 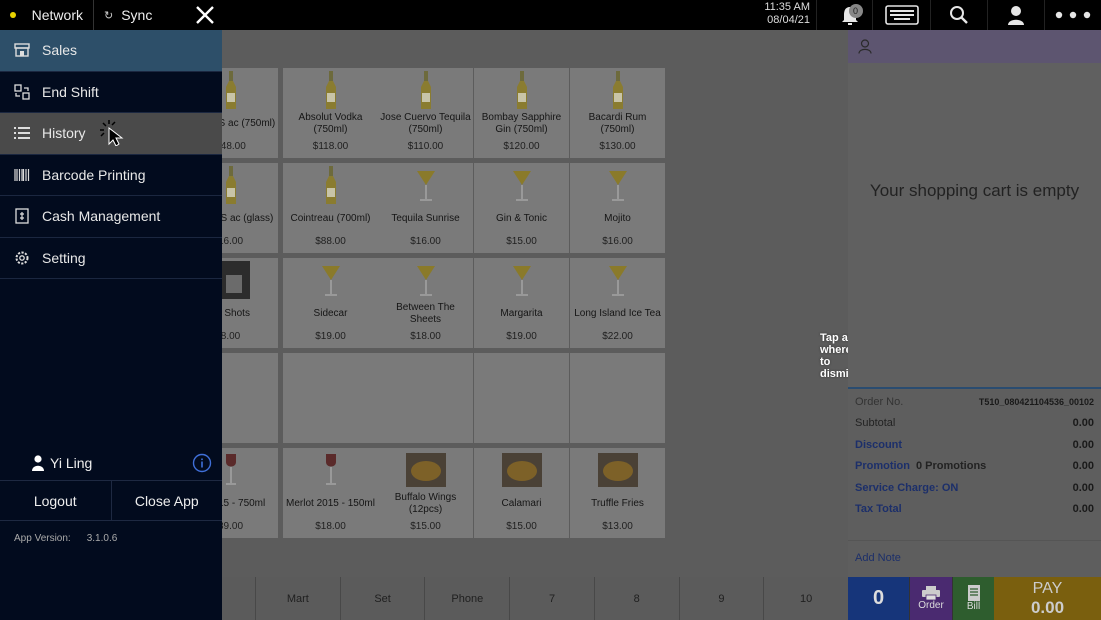 What do you see at coordinates (425, 493) in the screenshot?
I see `product-tile: Buffalo Wings (12pcs) $15.00` at bounding box center [425, 493].